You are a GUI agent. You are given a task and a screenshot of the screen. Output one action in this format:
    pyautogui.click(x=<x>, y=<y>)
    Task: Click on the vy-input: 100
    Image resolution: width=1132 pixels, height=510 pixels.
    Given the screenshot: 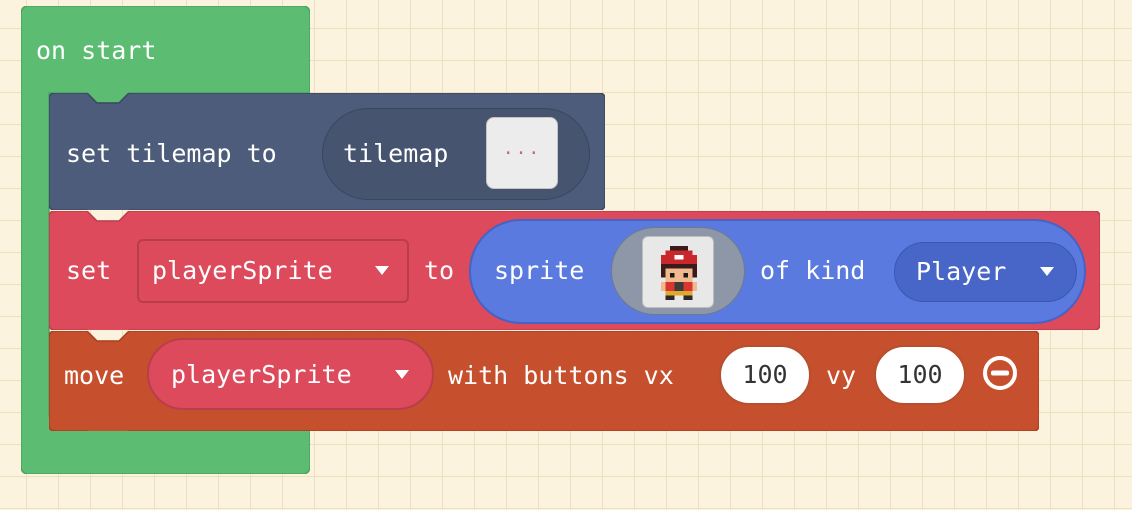 What is the action you would take?
    pyautogui.click(x=920, y=375)
    